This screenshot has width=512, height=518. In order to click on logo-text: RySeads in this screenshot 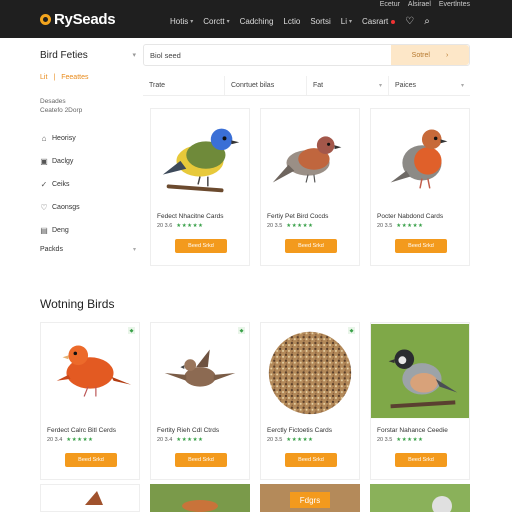, I will do `click(85, 19)`.